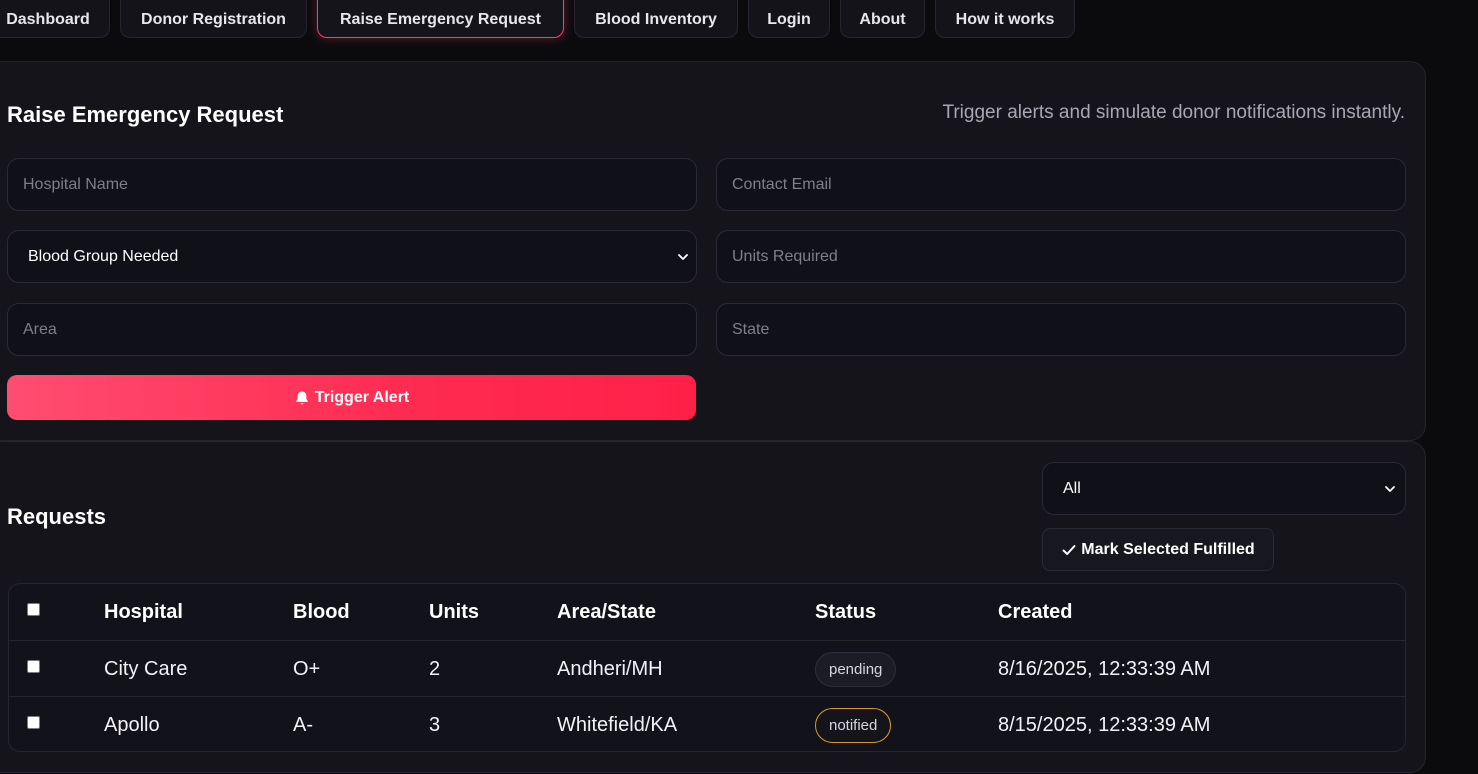 The width and height of the screenshot is (1478, 774). I want to click on cell-area-state: Whitefield/KA, so click(617, 724).